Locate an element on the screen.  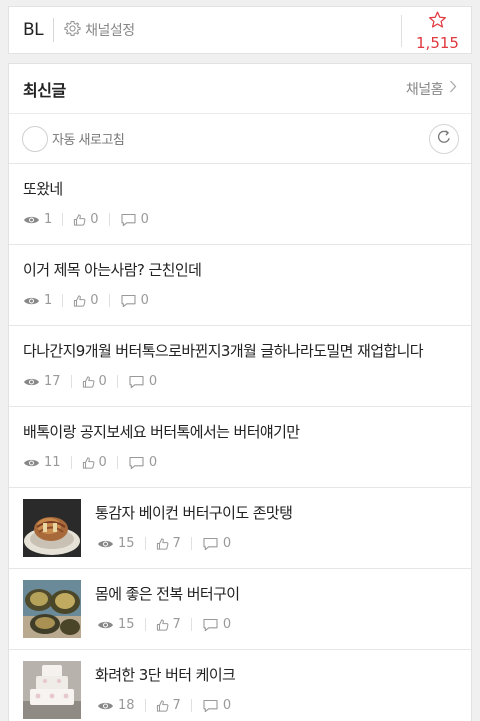
post-item: 배톡이랑 공지보세요 버터톡에서는 버터얘기만 11 0 0 is located at coordinates (240, 447).